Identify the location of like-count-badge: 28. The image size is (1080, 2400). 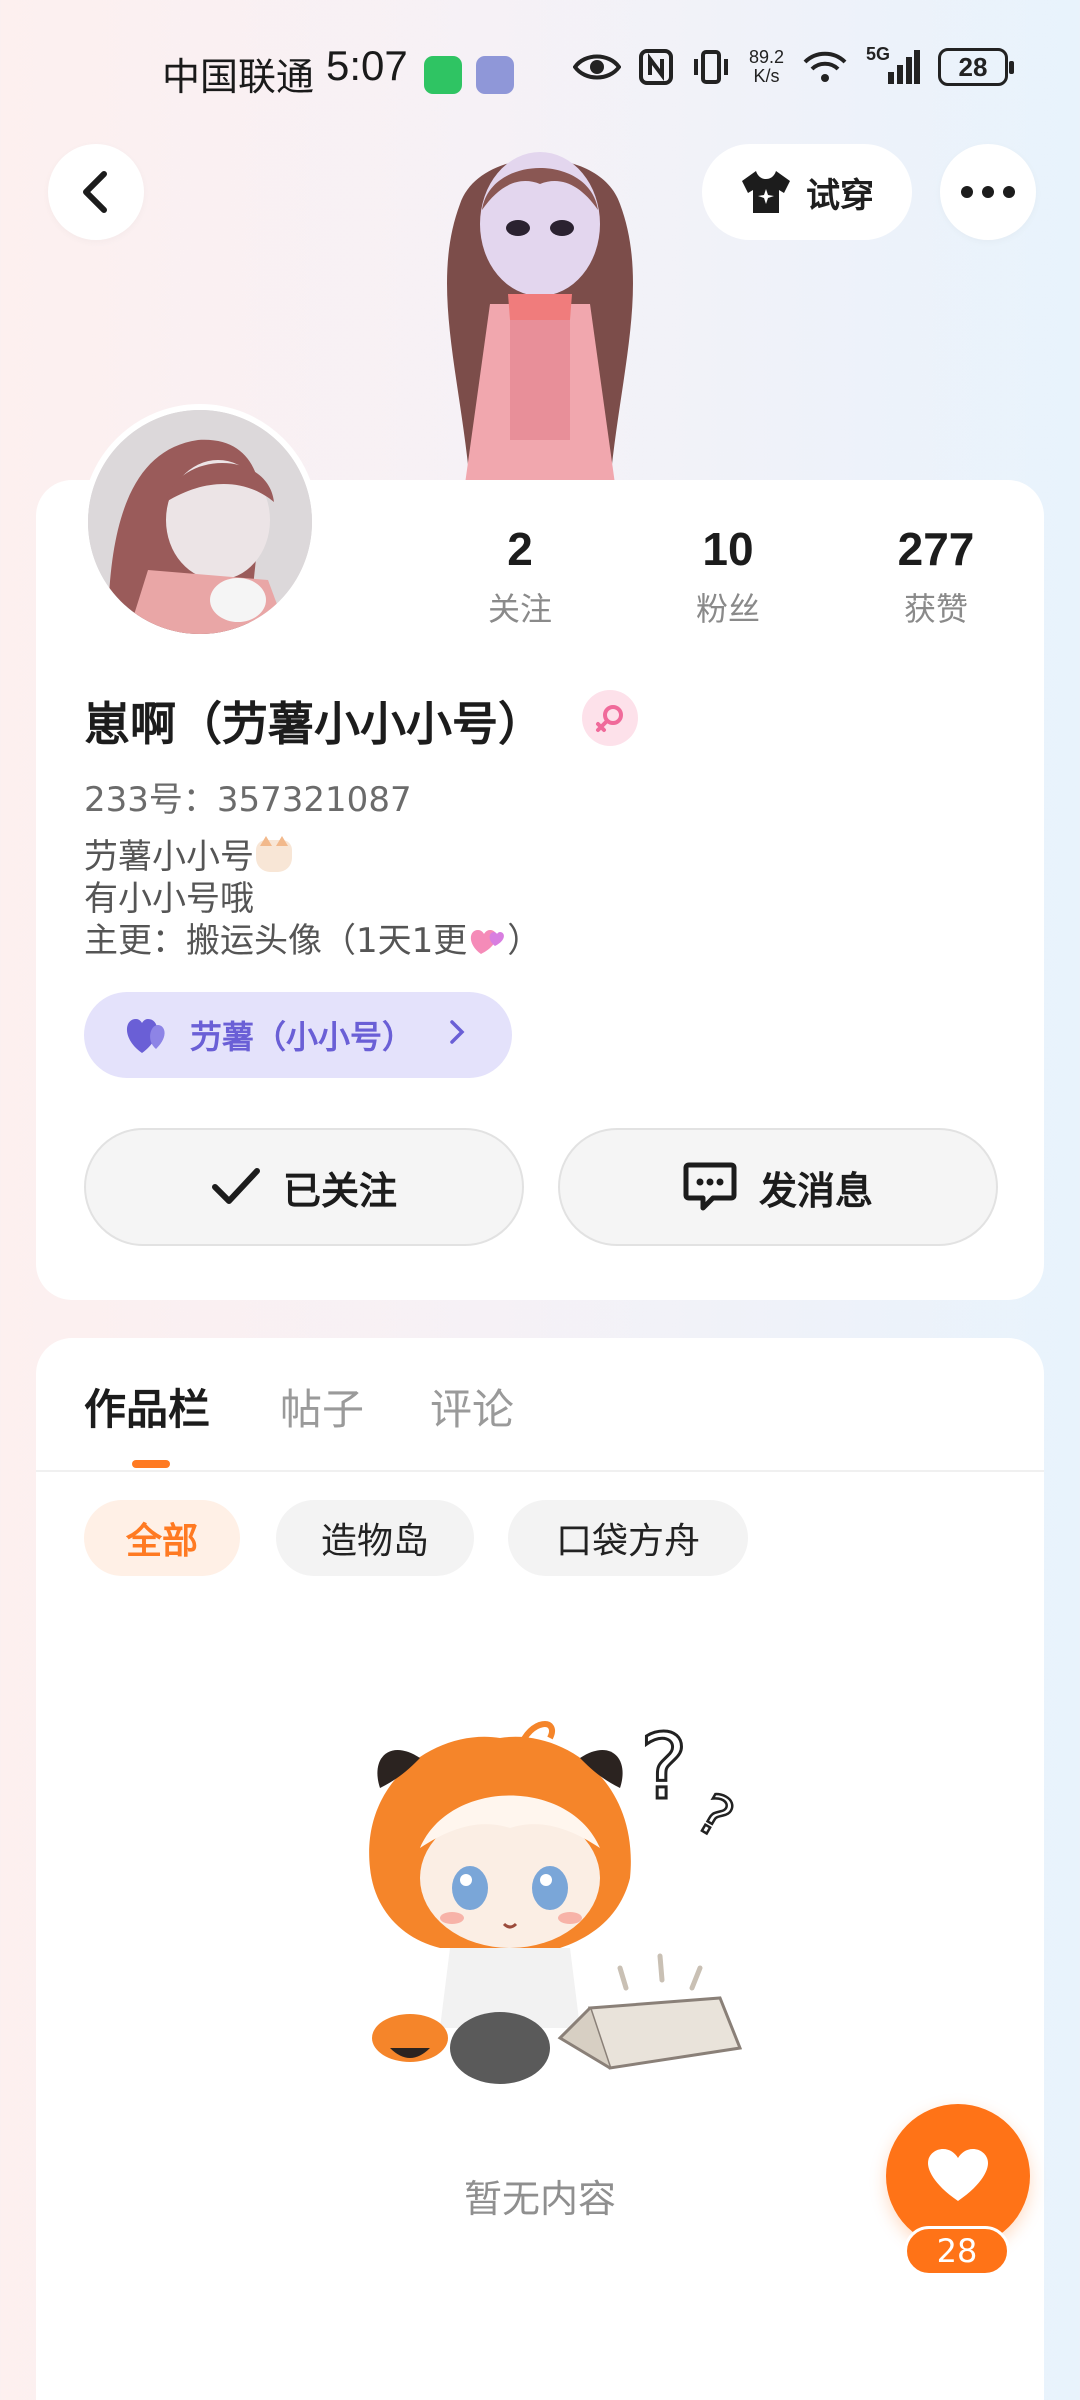
(957, 2251).